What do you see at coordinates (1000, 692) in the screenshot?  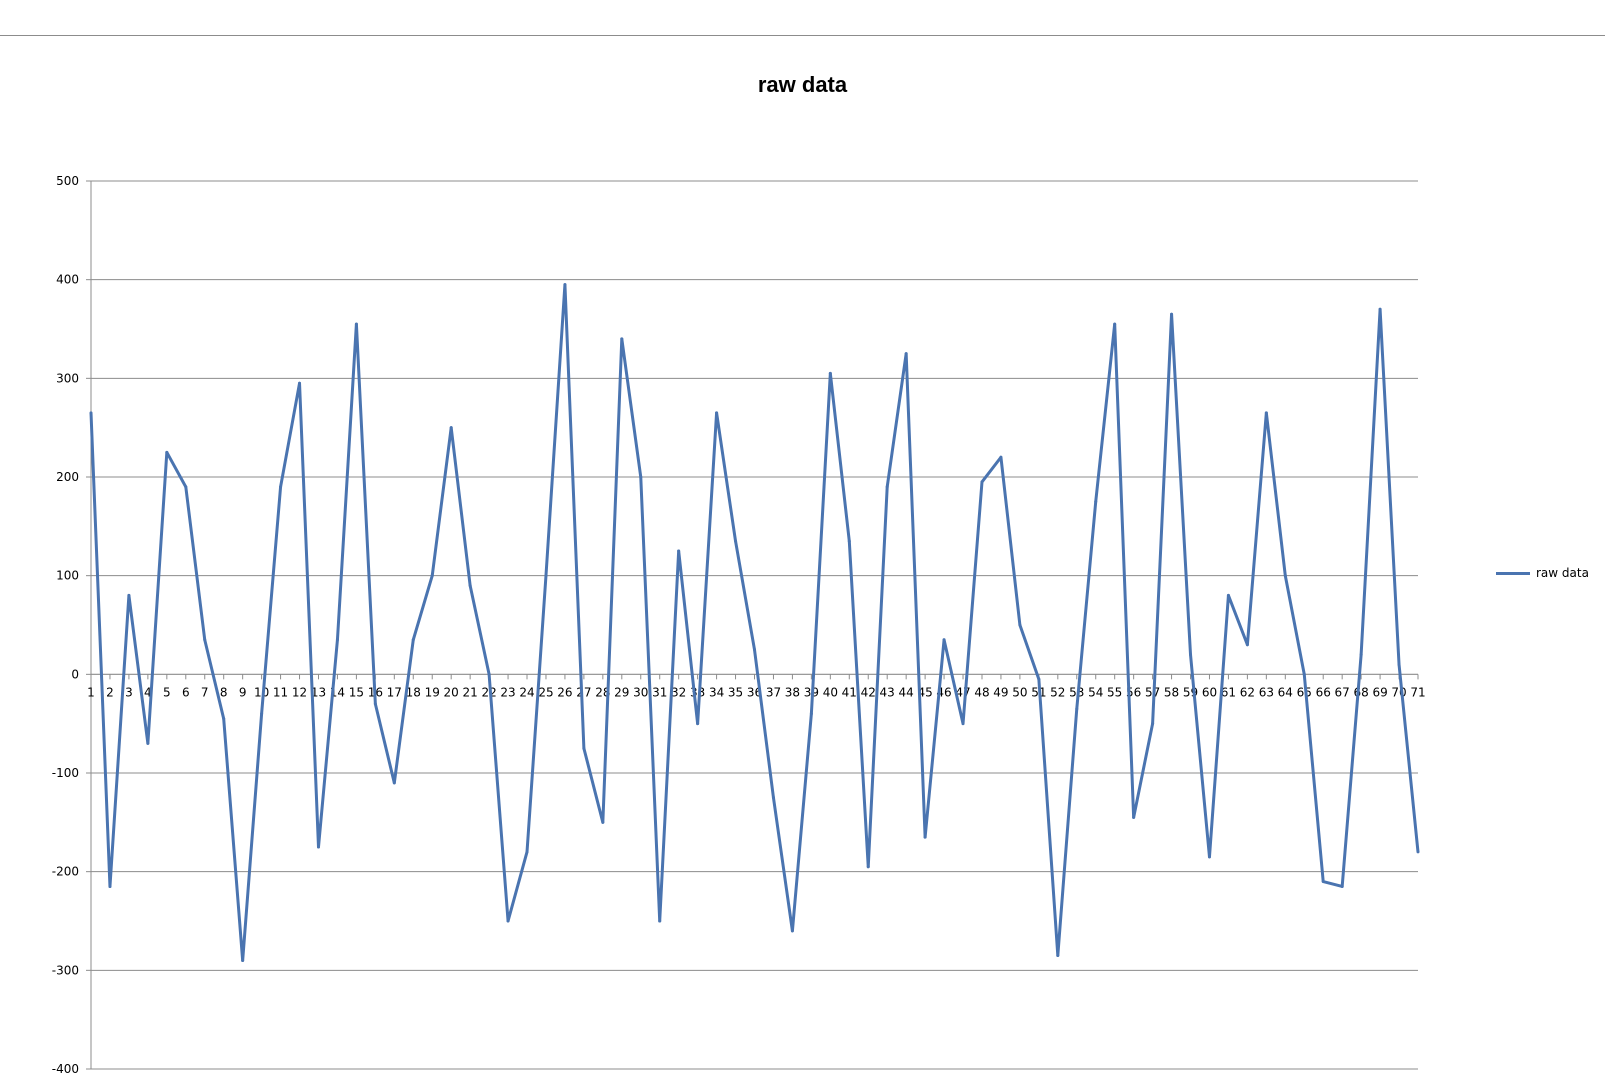 I see `x-tick-label: 49` at bounding box center [1000, 692].